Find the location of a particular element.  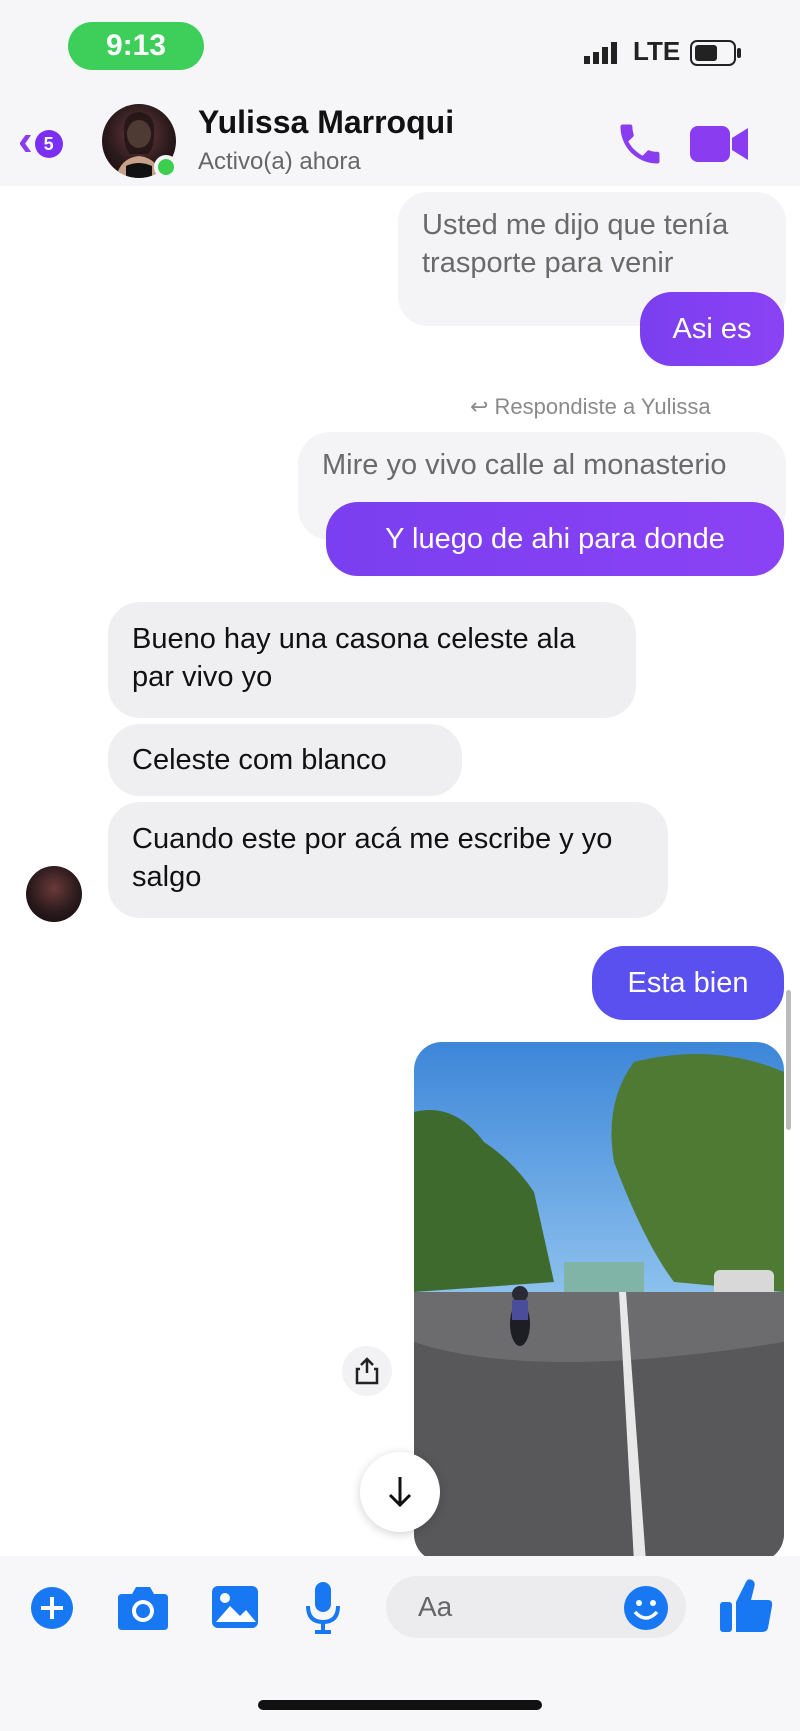

emoji-icon is located at coordinates (646, 1608).